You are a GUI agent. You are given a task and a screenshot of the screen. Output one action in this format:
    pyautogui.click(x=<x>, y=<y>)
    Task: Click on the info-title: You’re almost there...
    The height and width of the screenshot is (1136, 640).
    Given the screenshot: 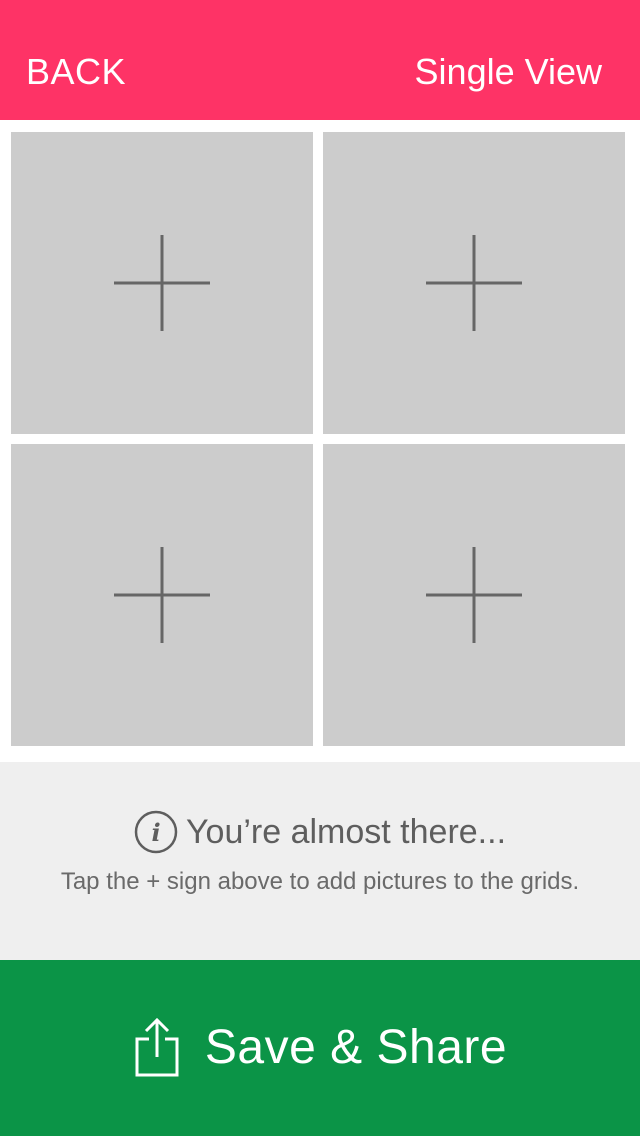 What is the action you would take?
    pyautogui.click(x=346, y=832)
    